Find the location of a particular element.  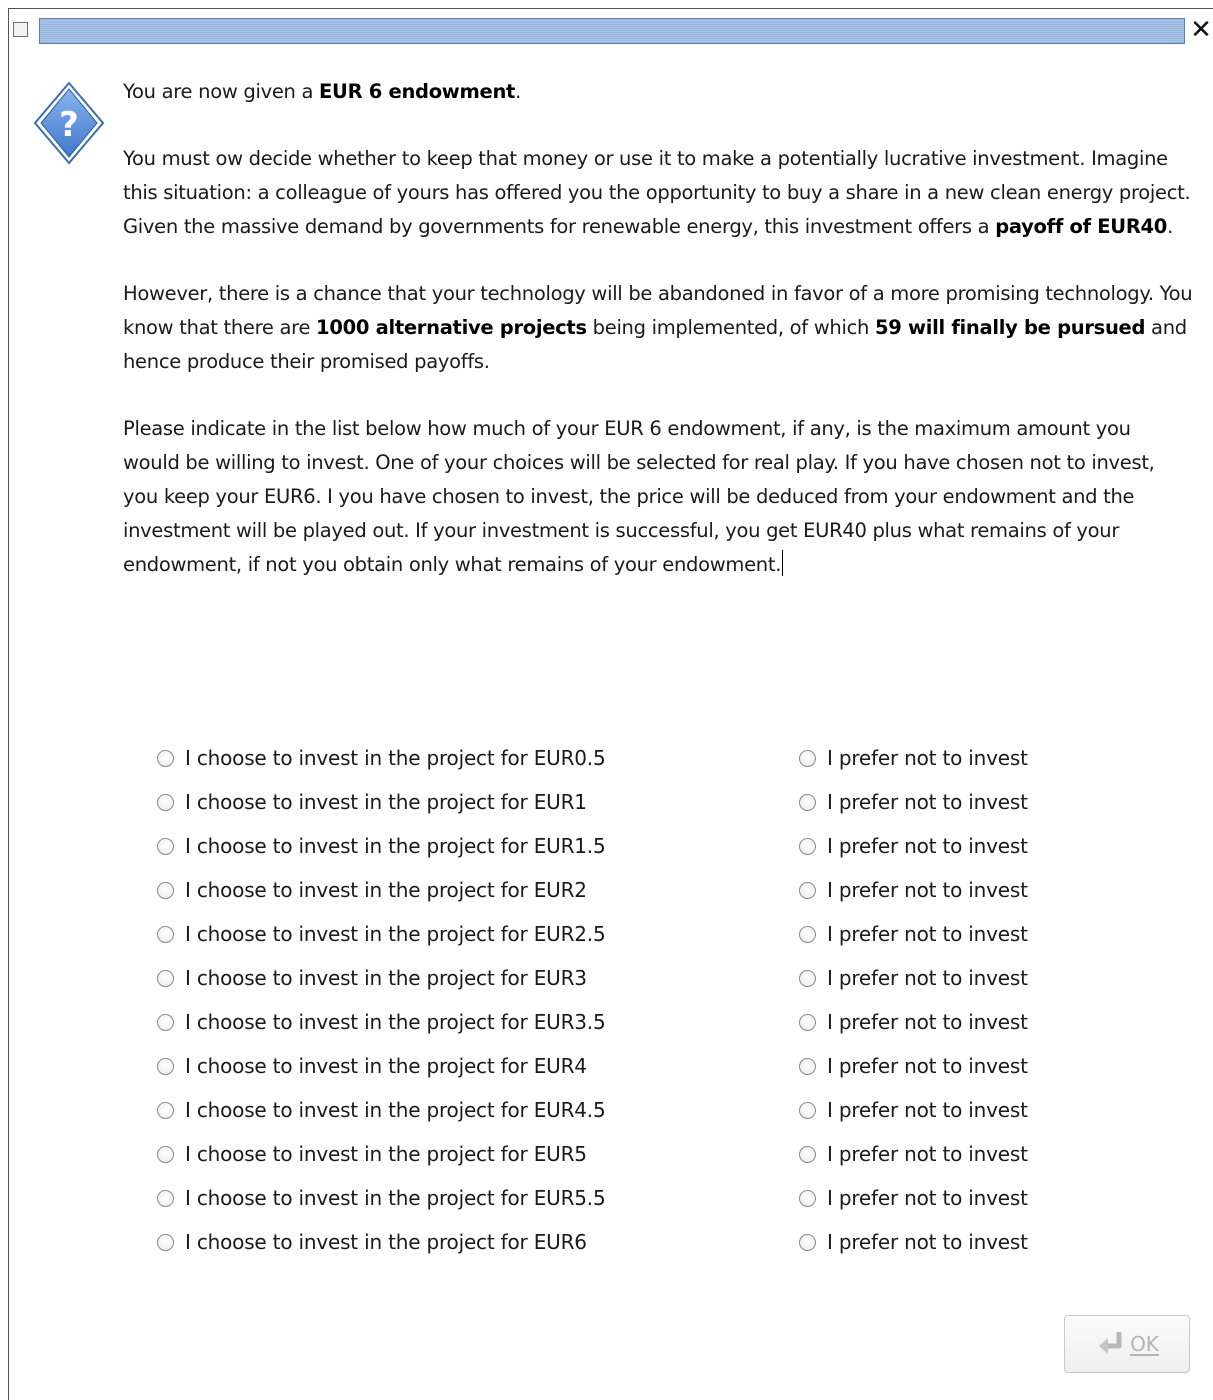

question-icon: ? is located at coordinates (69, 123).